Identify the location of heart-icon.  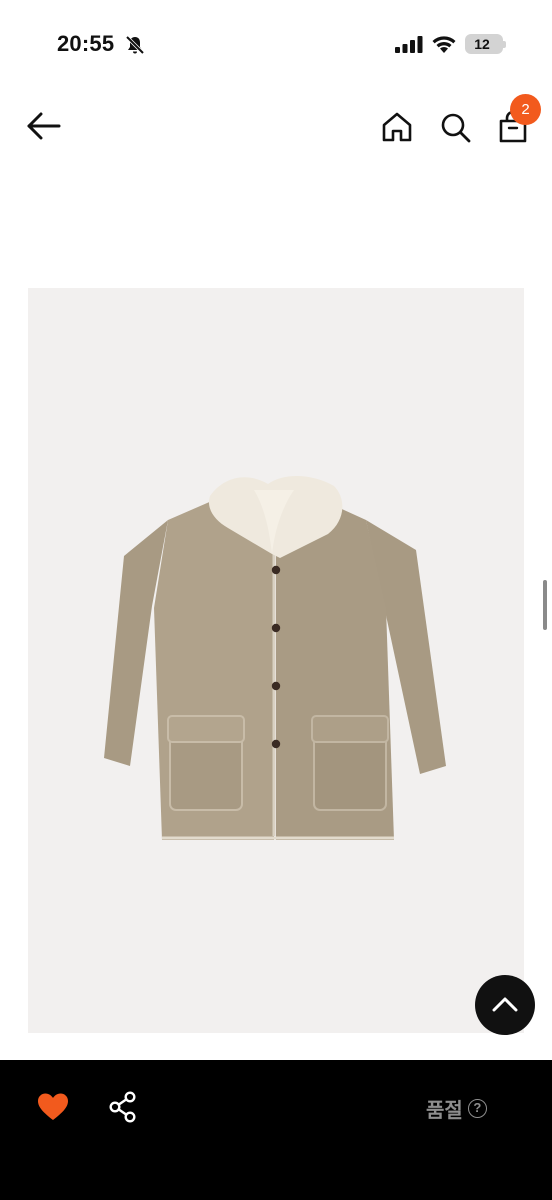
(53, 1107).